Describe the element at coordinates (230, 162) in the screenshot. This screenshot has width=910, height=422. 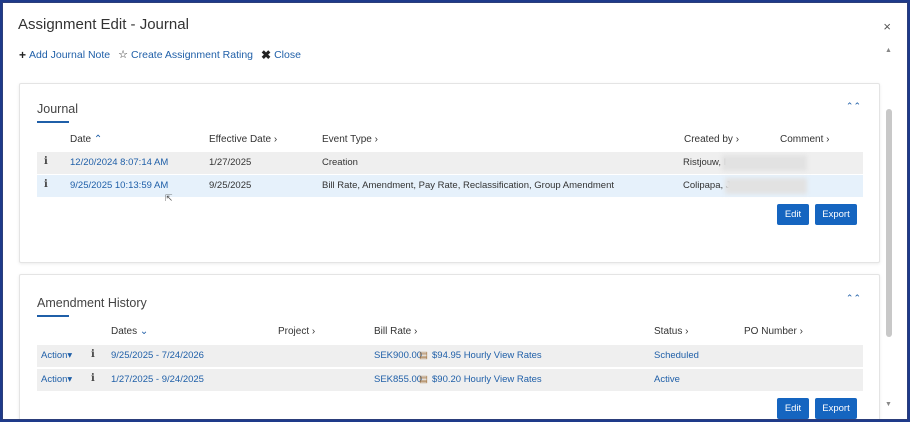
I see `row-effective-date: 1/27/2025` at that location.